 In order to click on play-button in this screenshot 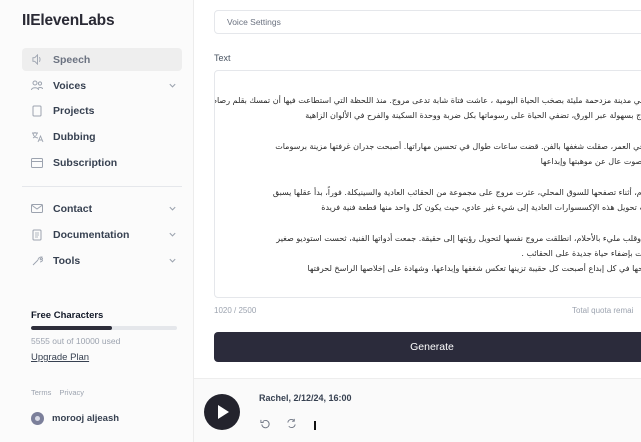, I will do `click(222, 412)`.